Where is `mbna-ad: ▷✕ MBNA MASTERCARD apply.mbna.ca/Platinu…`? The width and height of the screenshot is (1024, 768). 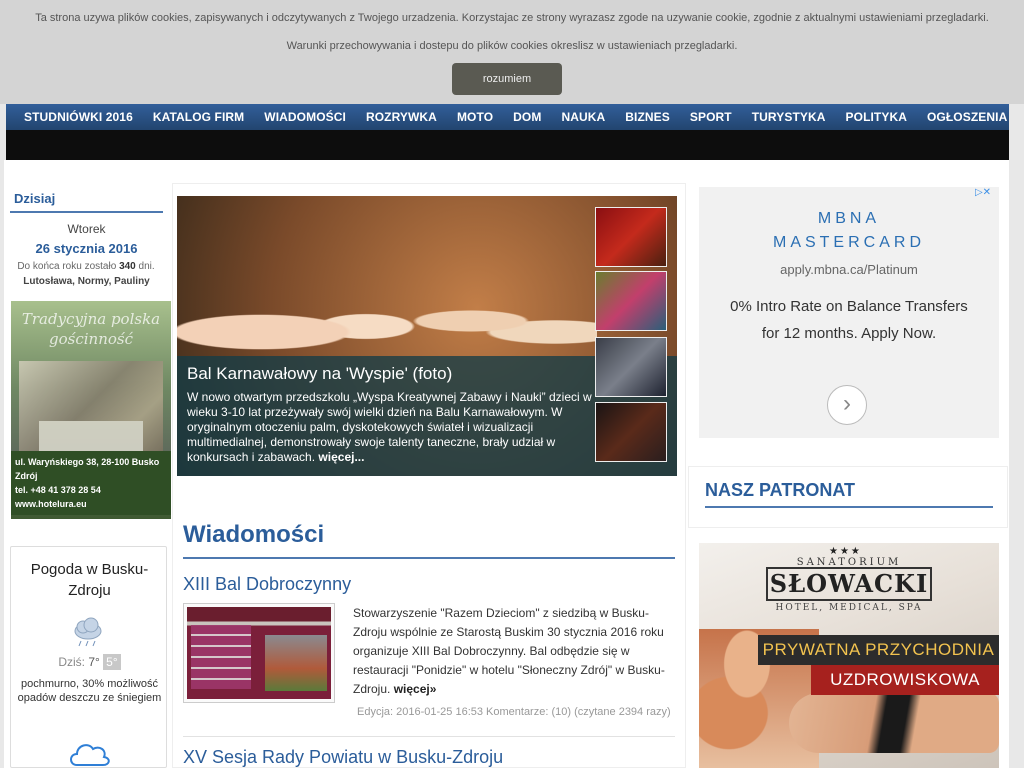
mbna-ad: ▷✕ MBNA MASTERCARD apply.mbna.ca/Platinu… is located at coordinates (849, 312).